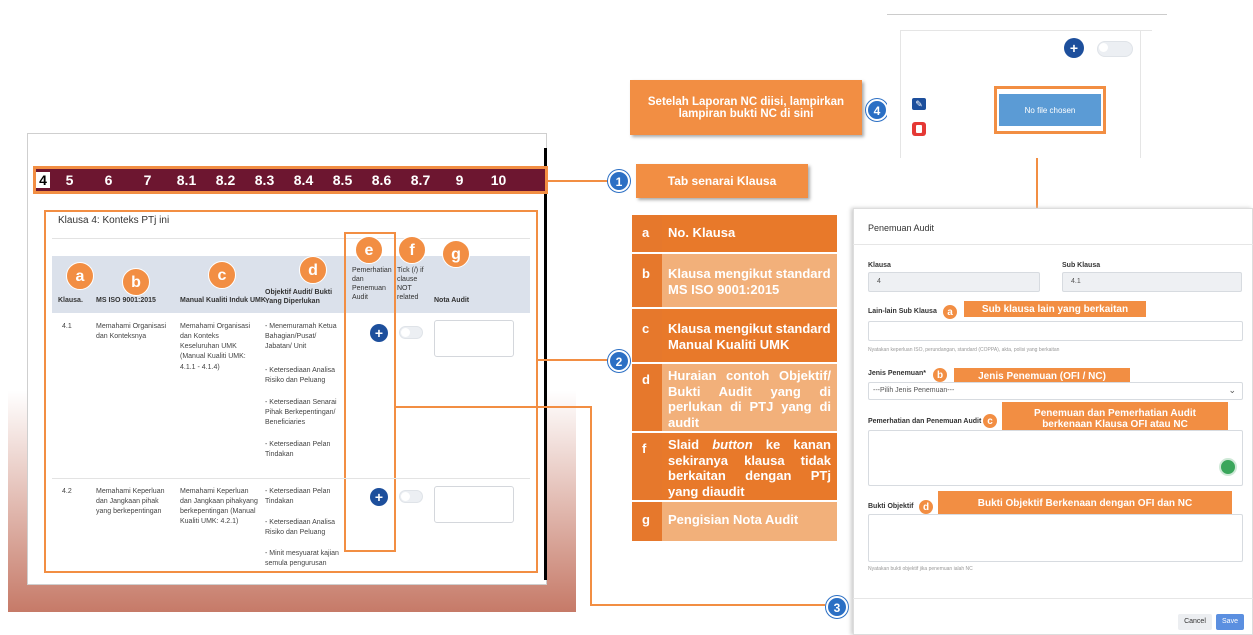 This screenshot has height=635, width=1253. What do you see at coordinates (298, 450) in the screenshot?
I see `row1-objektif-4: - Ketersediaan Pelan Tindakan` at bounding box center [298, 450].